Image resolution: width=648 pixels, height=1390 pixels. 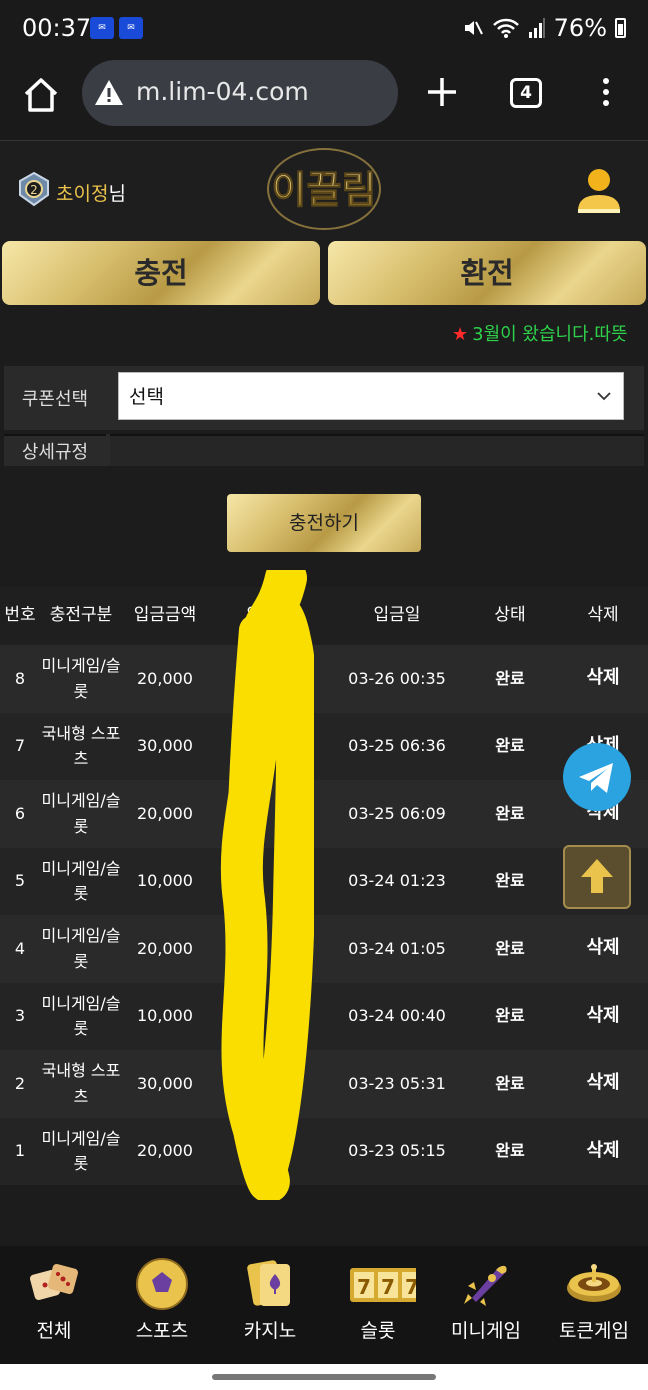 I want to click on exchange-tab-button: 환전, so click(x=487, y=273).